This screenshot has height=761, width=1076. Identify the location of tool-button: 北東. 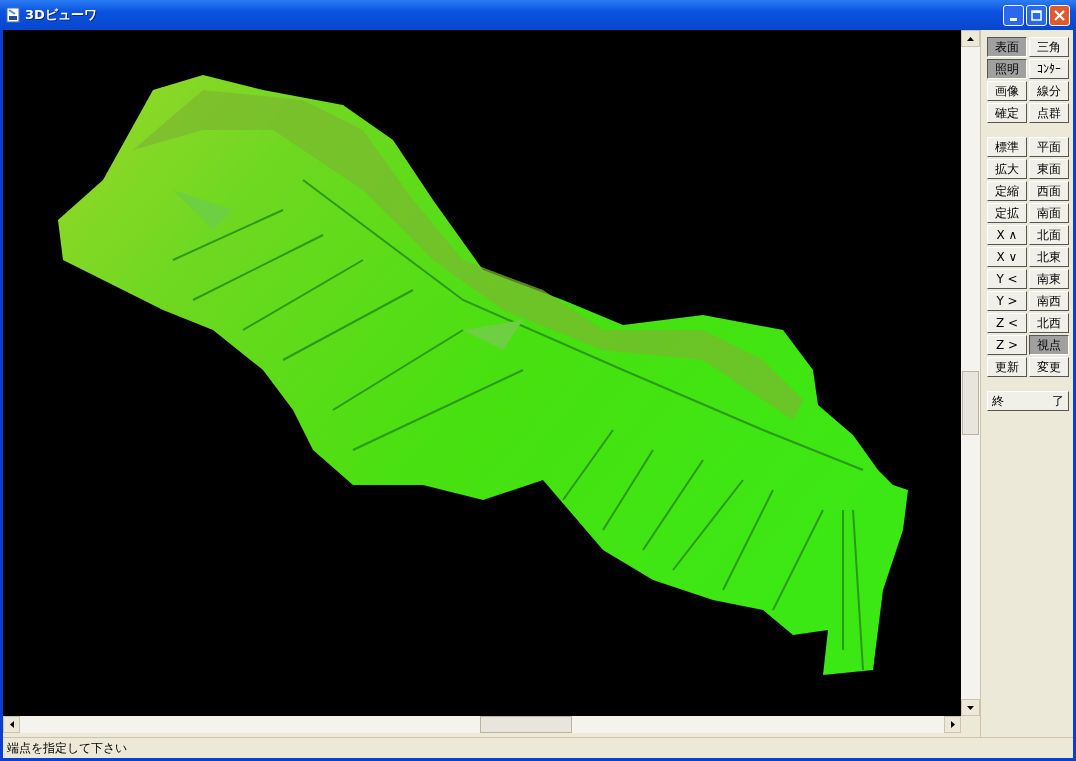
(1049, 257).